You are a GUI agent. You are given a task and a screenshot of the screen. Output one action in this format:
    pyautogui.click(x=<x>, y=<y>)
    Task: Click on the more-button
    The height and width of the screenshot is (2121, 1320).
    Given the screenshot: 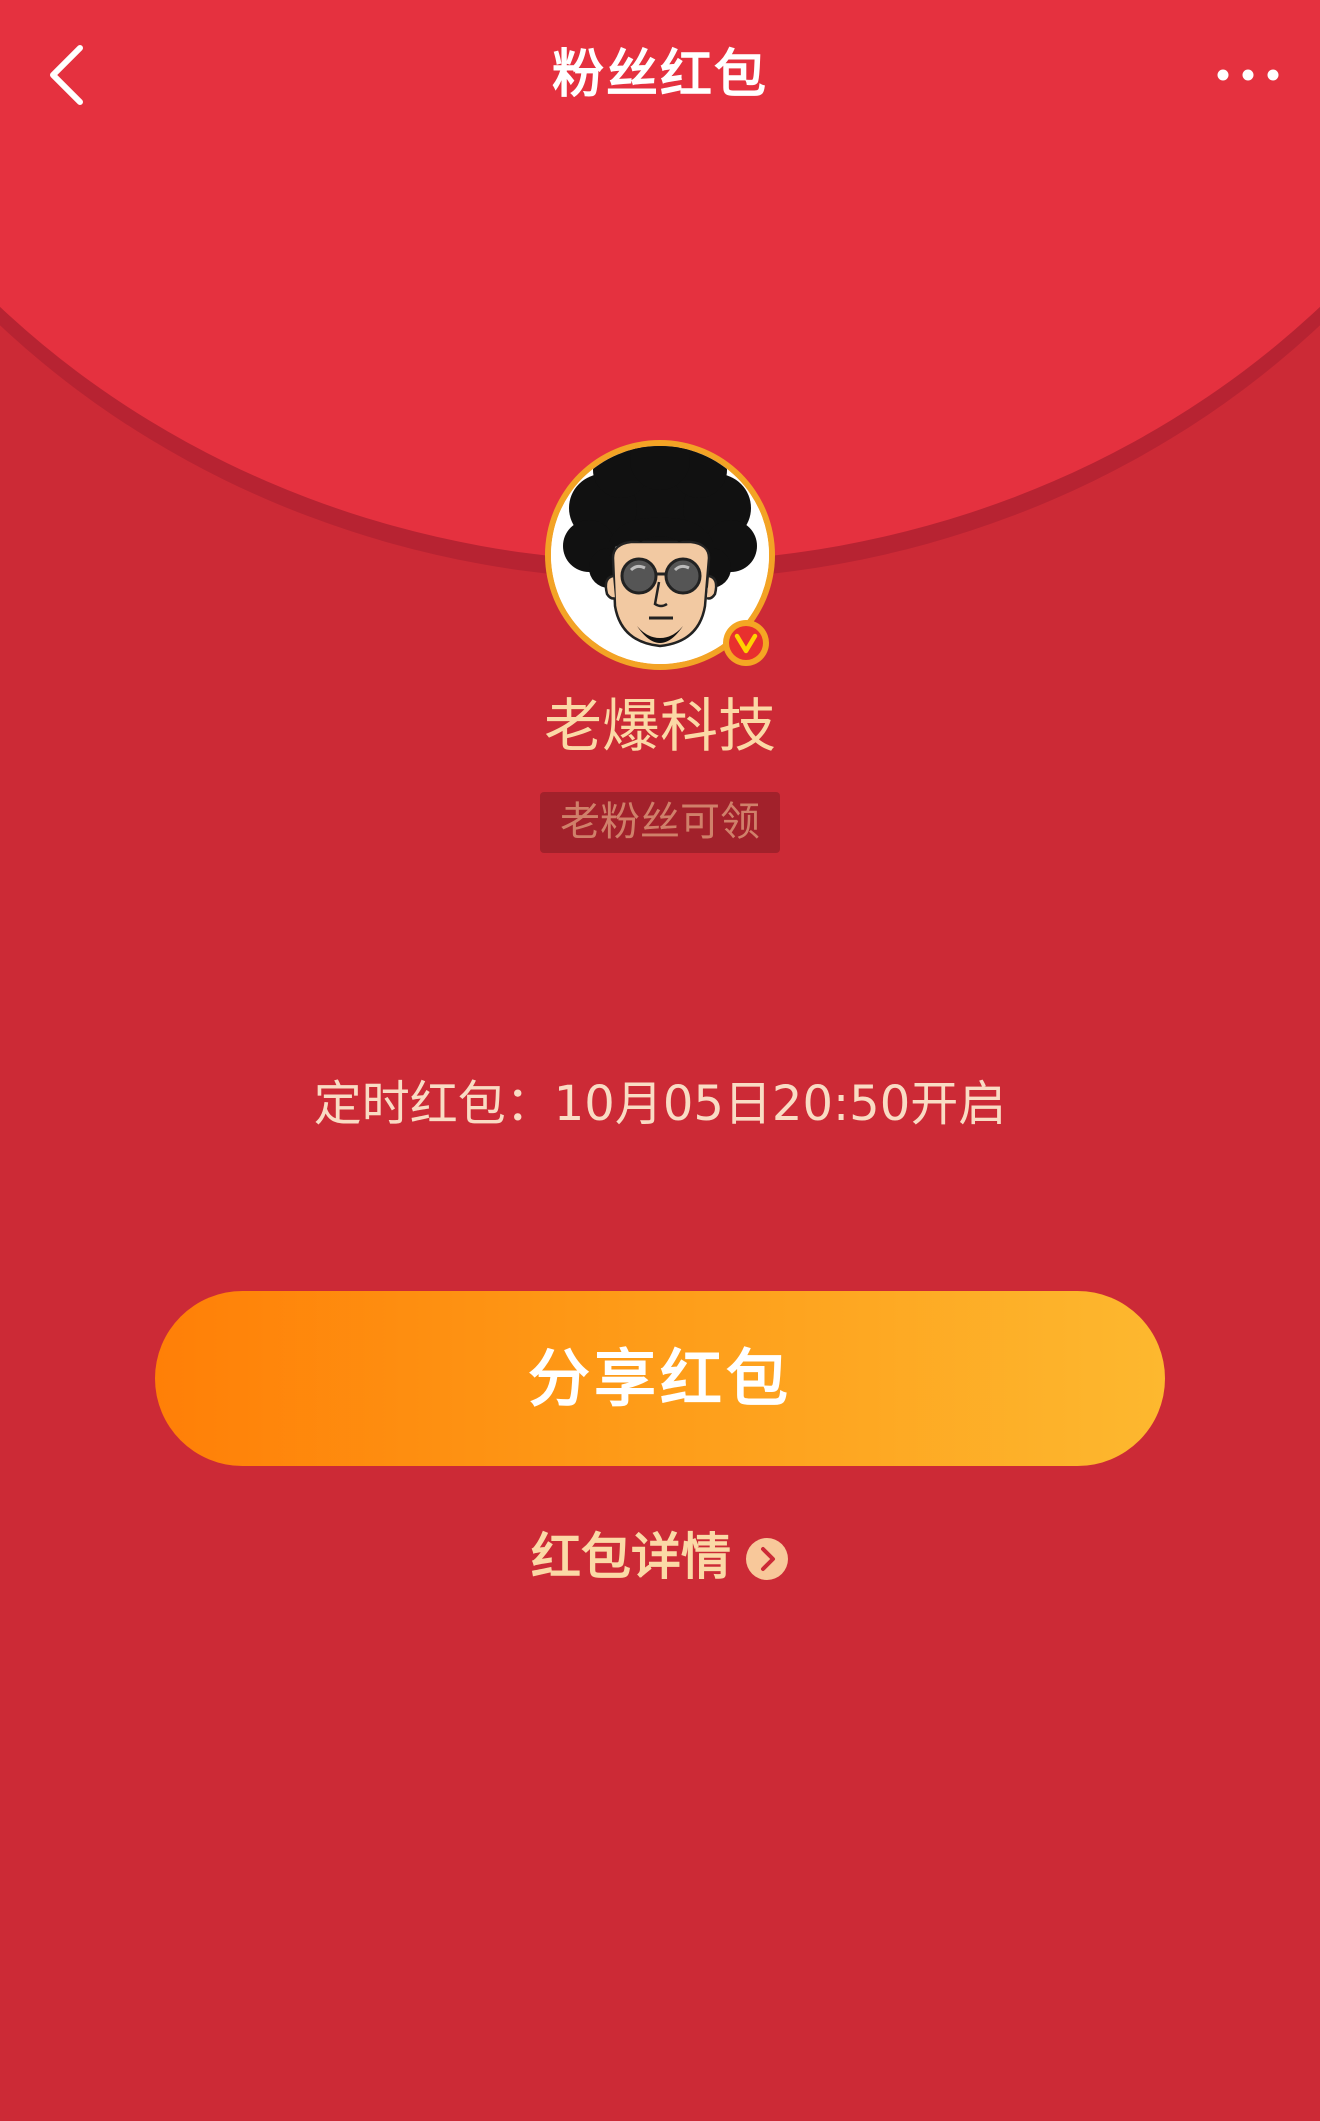 What is the action you would take?
    pyautogui.click(x=1248, y=75)
    